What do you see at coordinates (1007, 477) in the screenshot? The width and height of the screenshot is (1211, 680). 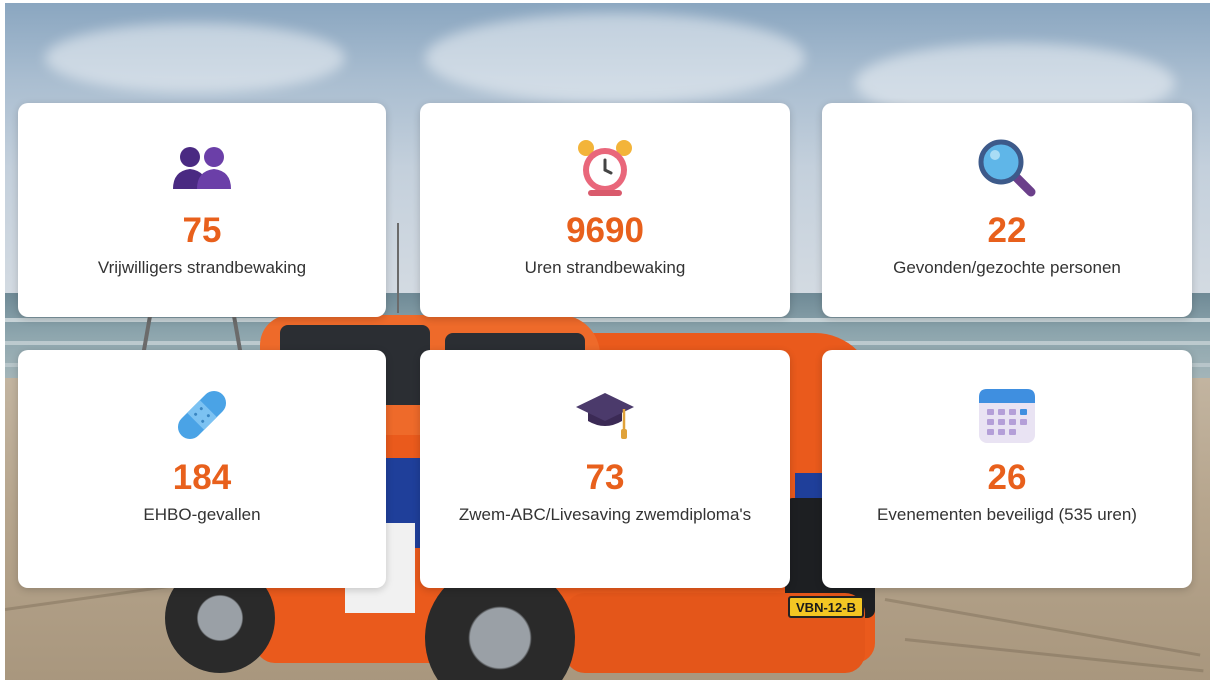 I see `stat-value: 26` at bounding box center [1007, 477].